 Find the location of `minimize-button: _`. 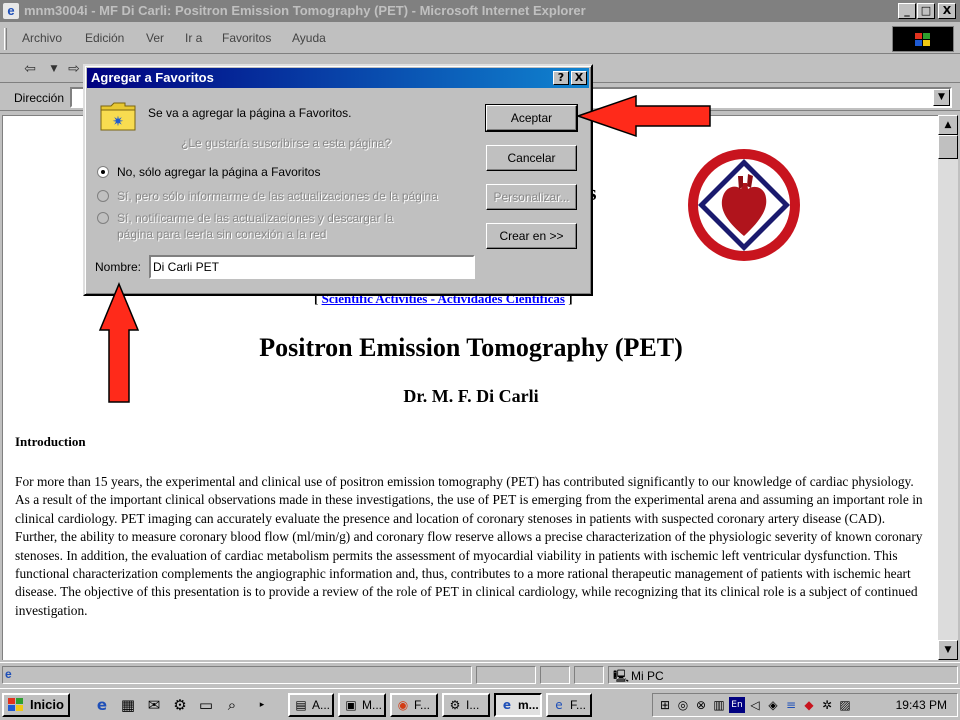

minimize-button: _ is located at coordinates (907, 11).